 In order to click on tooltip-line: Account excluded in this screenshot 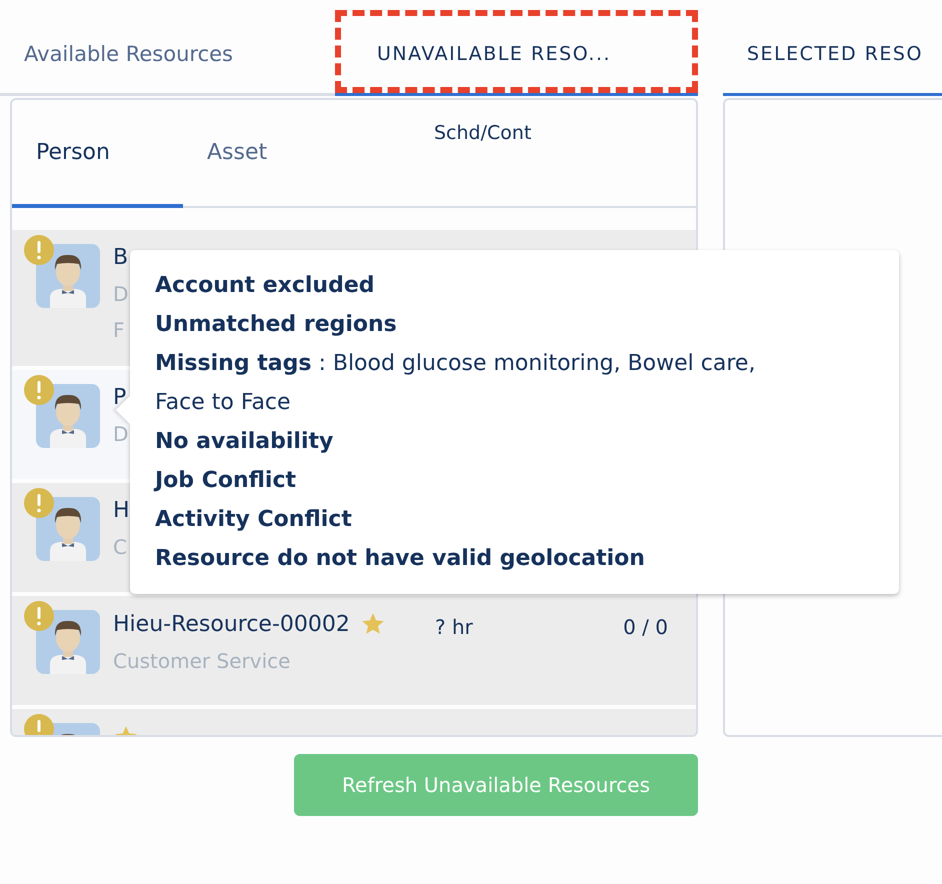, I will do `click(265, 286)`.